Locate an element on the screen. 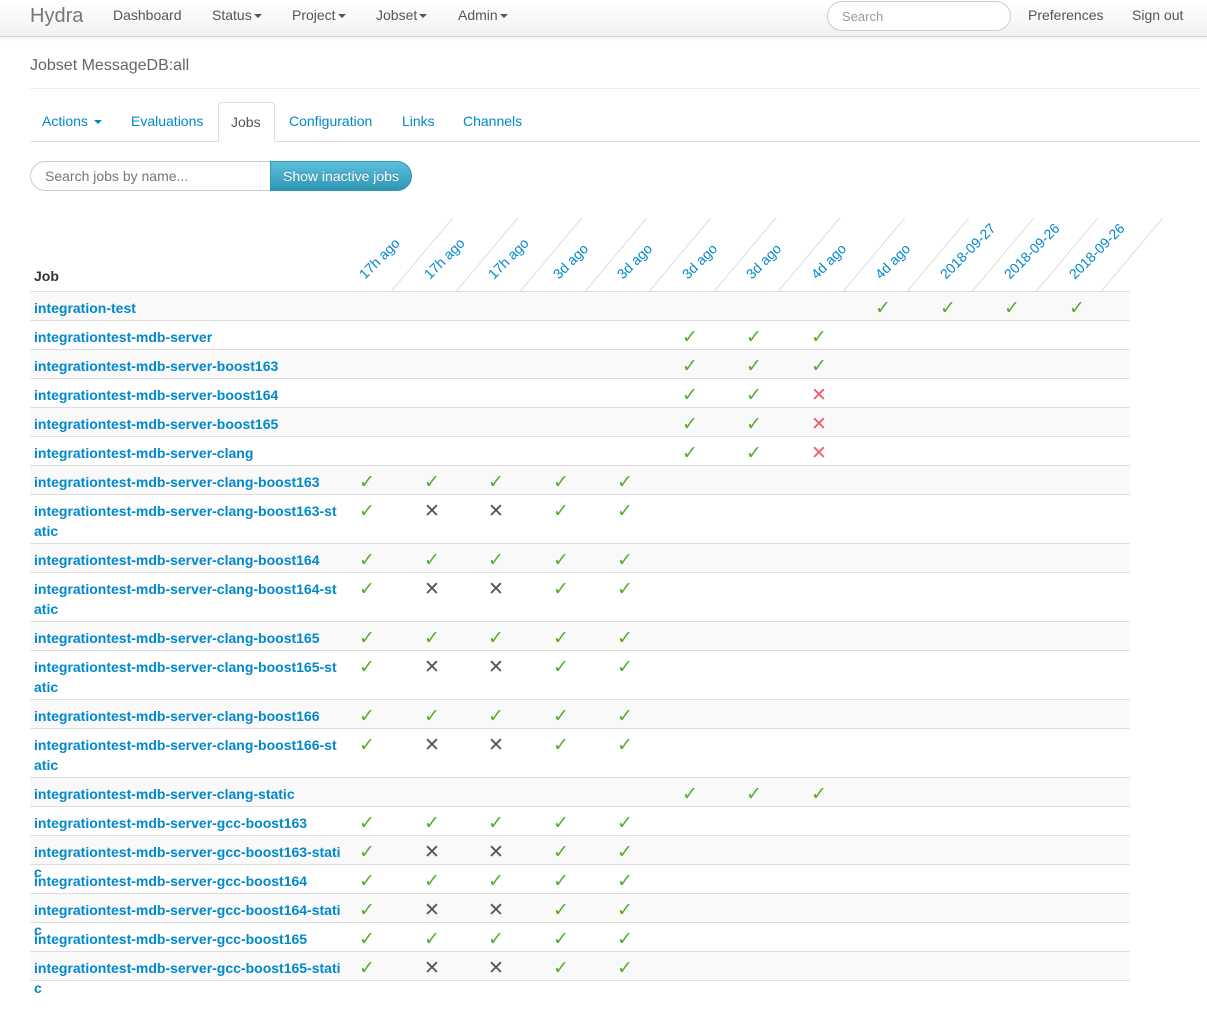 The width and height of the screenshot is (1207, 1028). job-name-link: integrationtest-mdb-server-boost164 is located at coordinates (189, 395).